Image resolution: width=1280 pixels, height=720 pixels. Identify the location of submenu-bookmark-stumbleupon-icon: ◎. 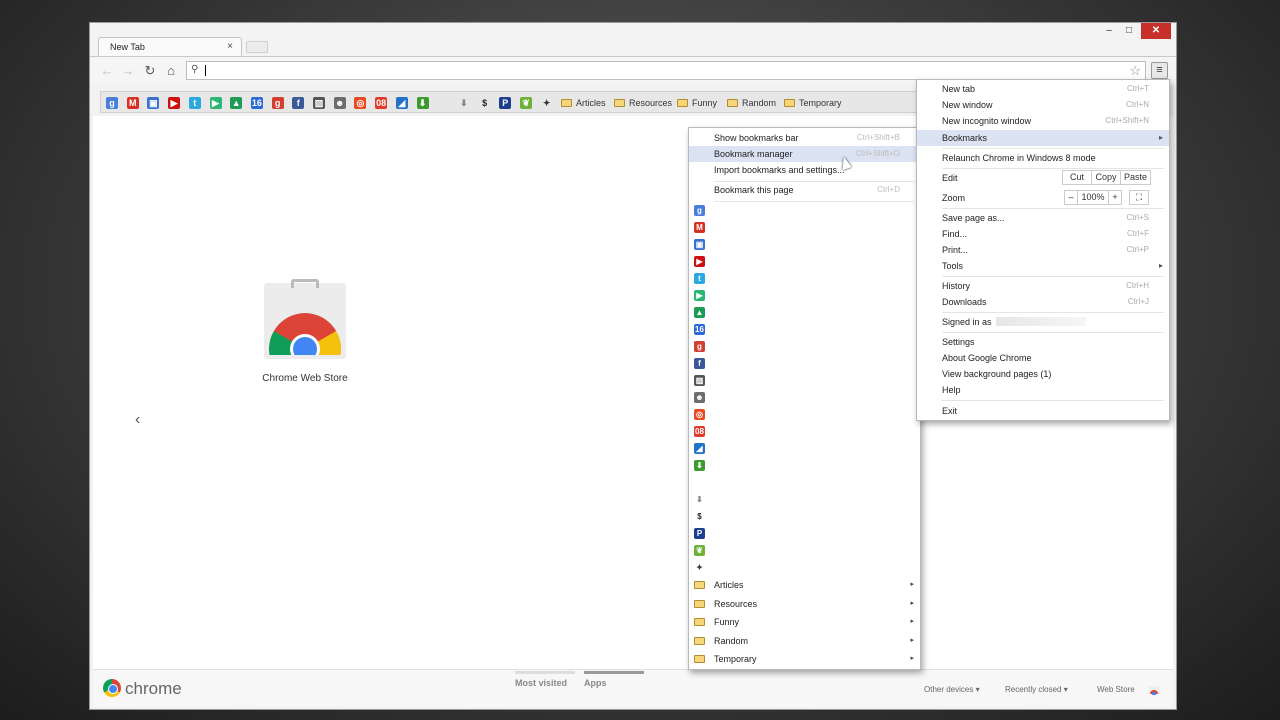
(699, 414).